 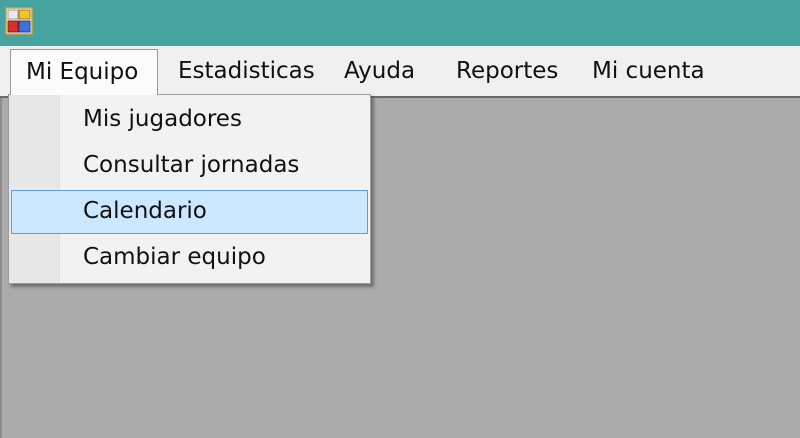 I want to click on menu-reportes: Reportes, so click(x=507, y=72).